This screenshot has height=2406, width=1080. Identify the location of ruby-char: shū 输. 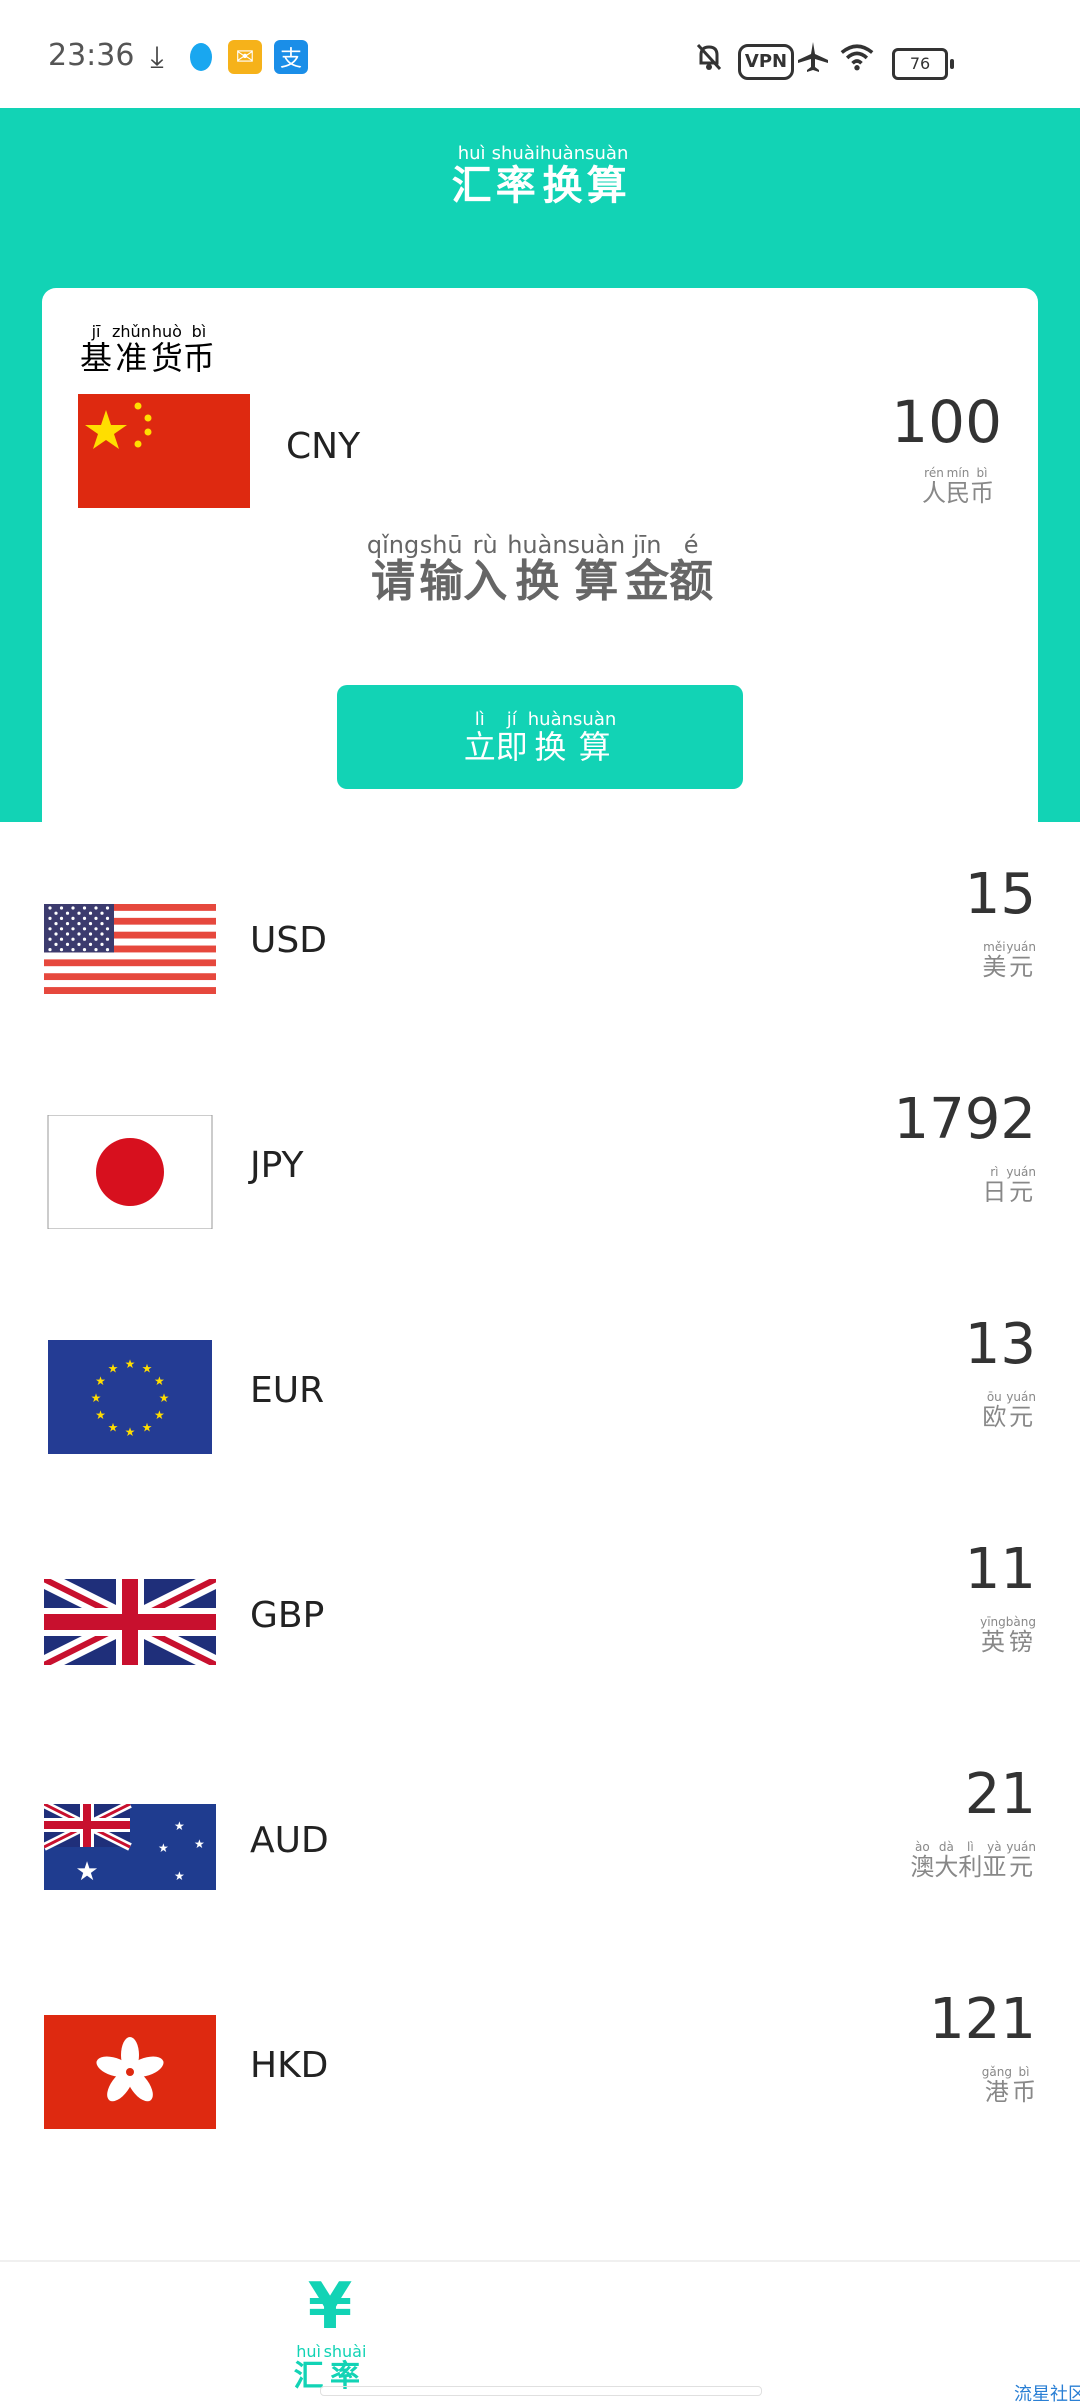
(441, 569).